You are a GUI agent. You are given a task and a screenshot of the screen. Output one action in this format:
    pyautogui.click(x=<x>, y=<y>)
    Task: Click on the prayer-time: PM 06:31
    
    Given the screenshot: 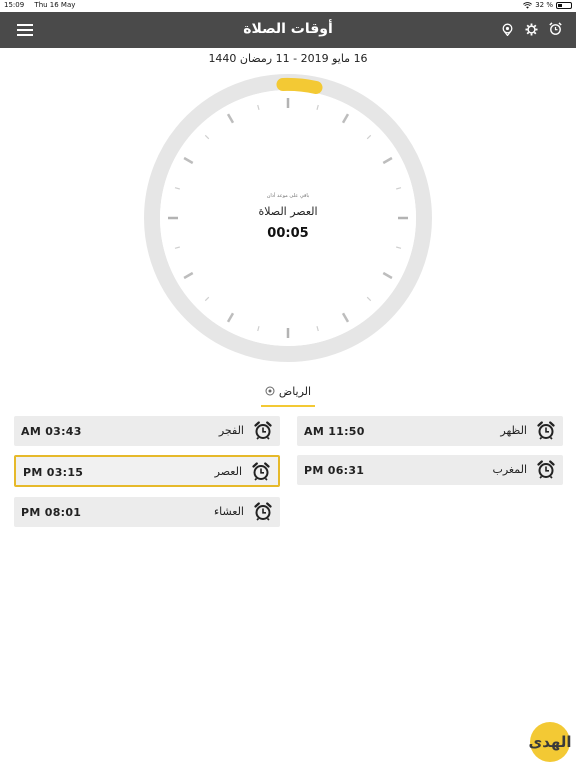 What is the action you would take?
    pyautogui.click(x=334, y=470)
    